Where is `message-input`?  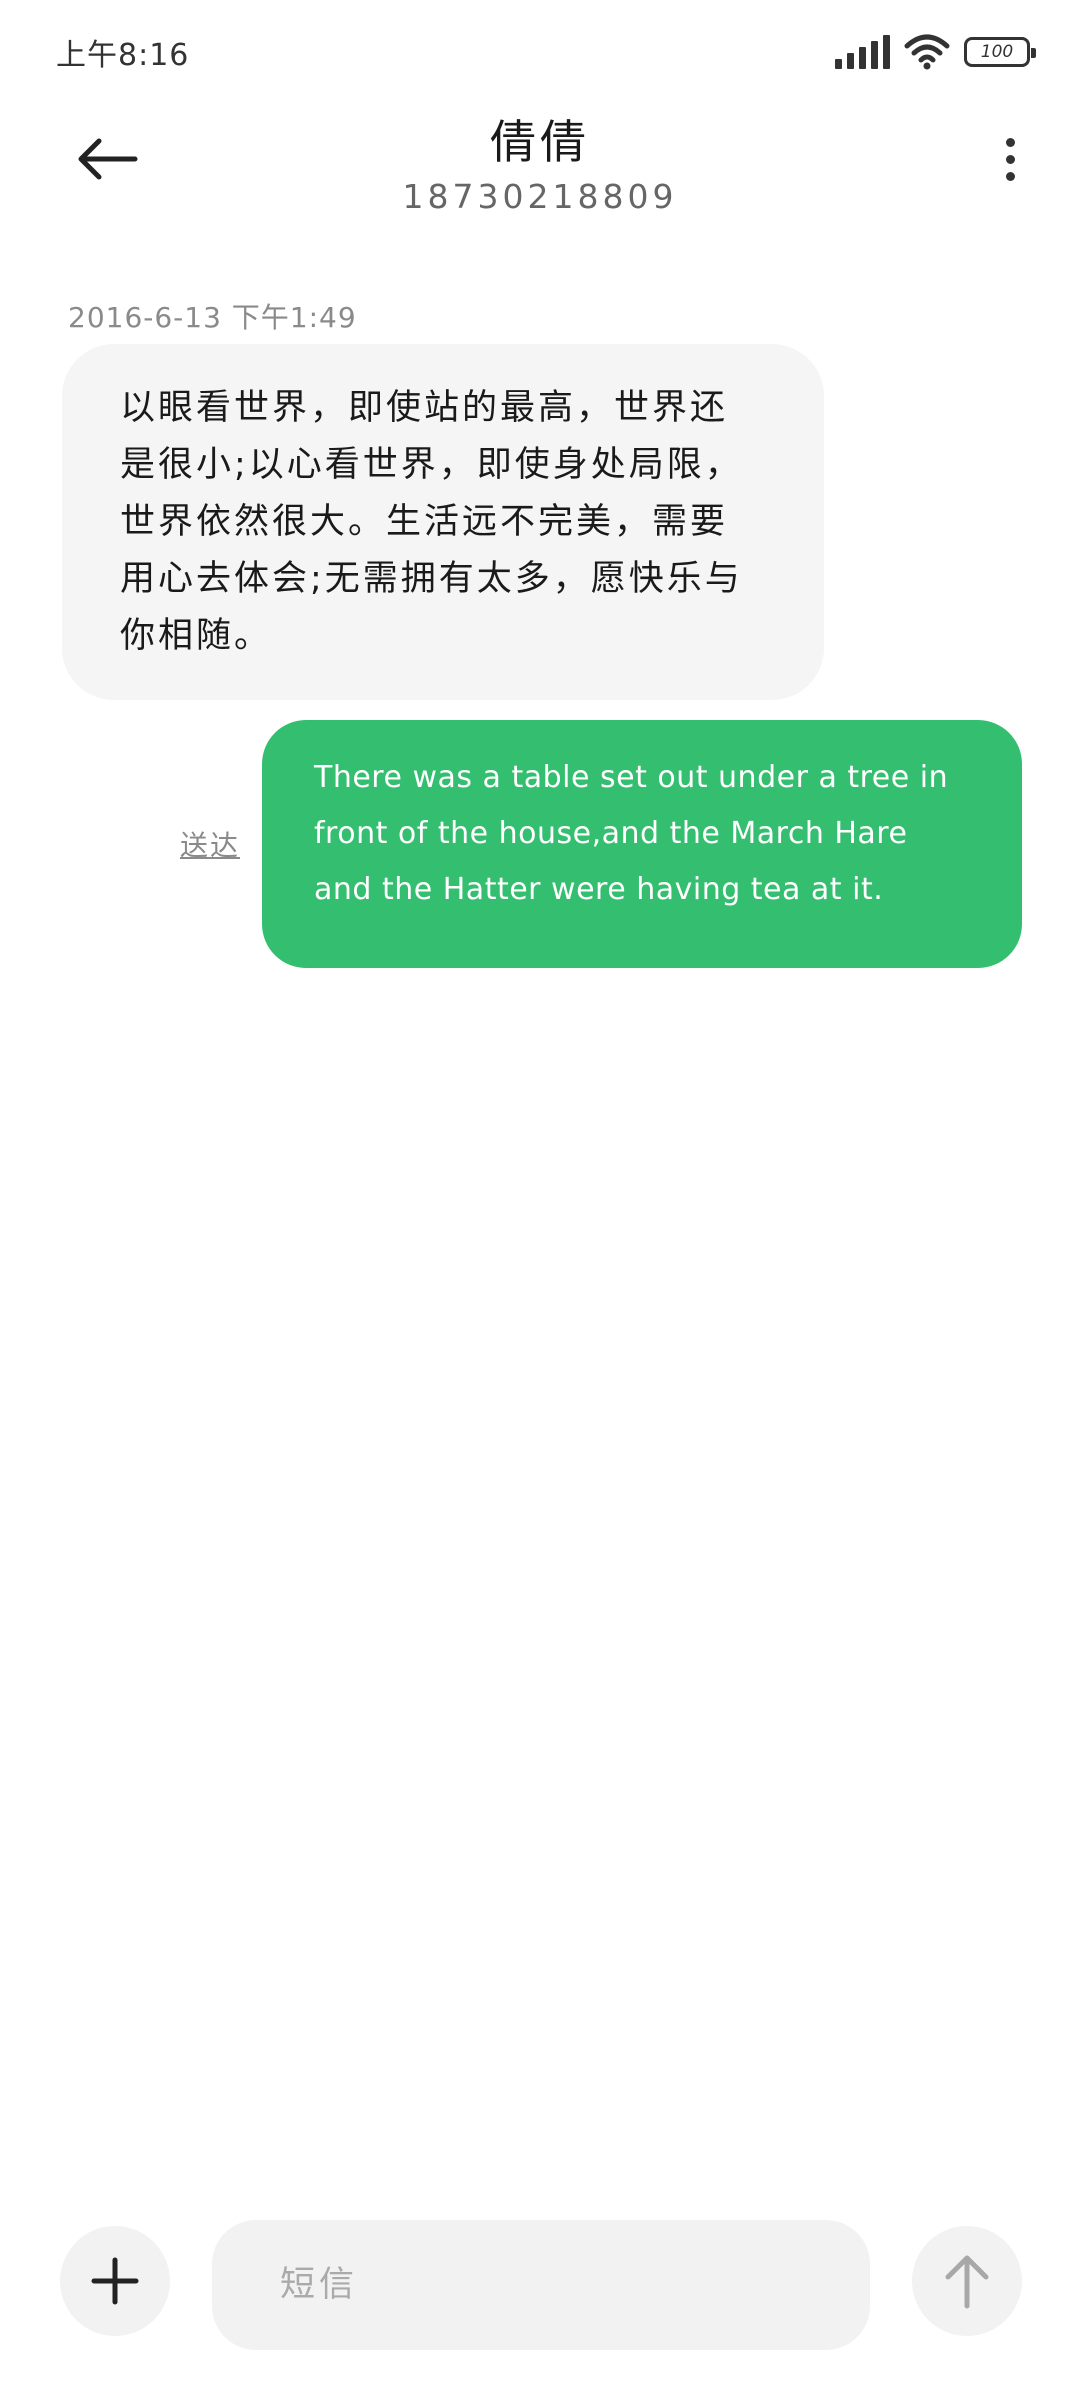 message-input is located at coordinates (558, 2285).